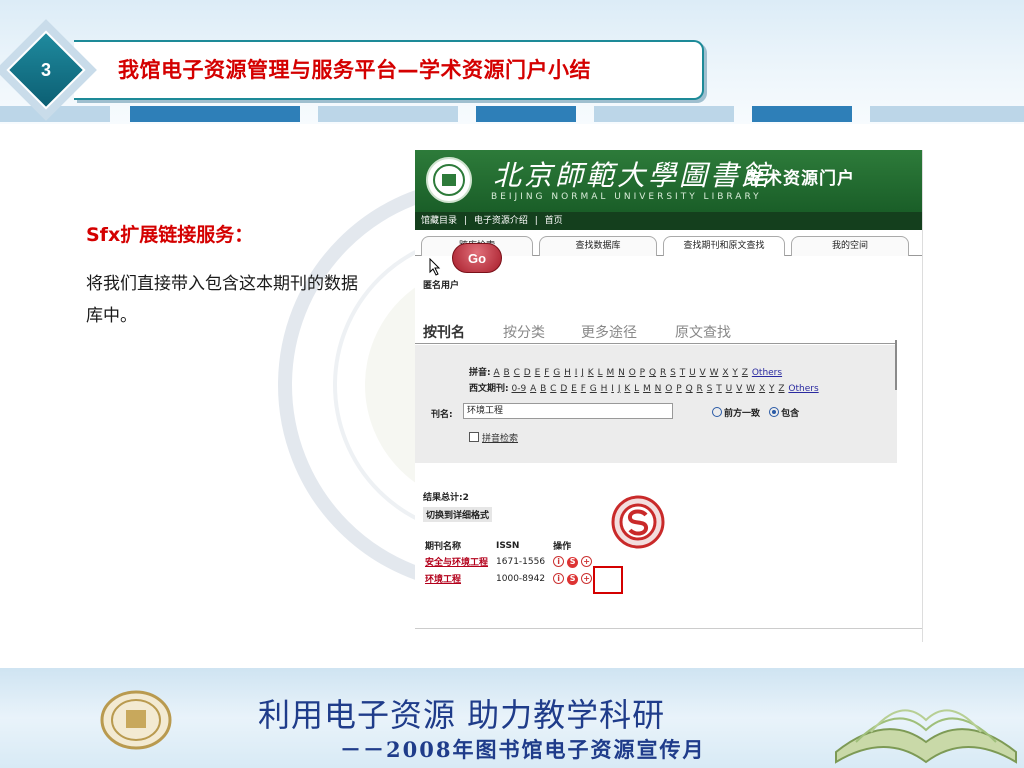  Describe the element at coordinates (562, 547) in the screenshot. I see `col-actions: 操作` at that location.